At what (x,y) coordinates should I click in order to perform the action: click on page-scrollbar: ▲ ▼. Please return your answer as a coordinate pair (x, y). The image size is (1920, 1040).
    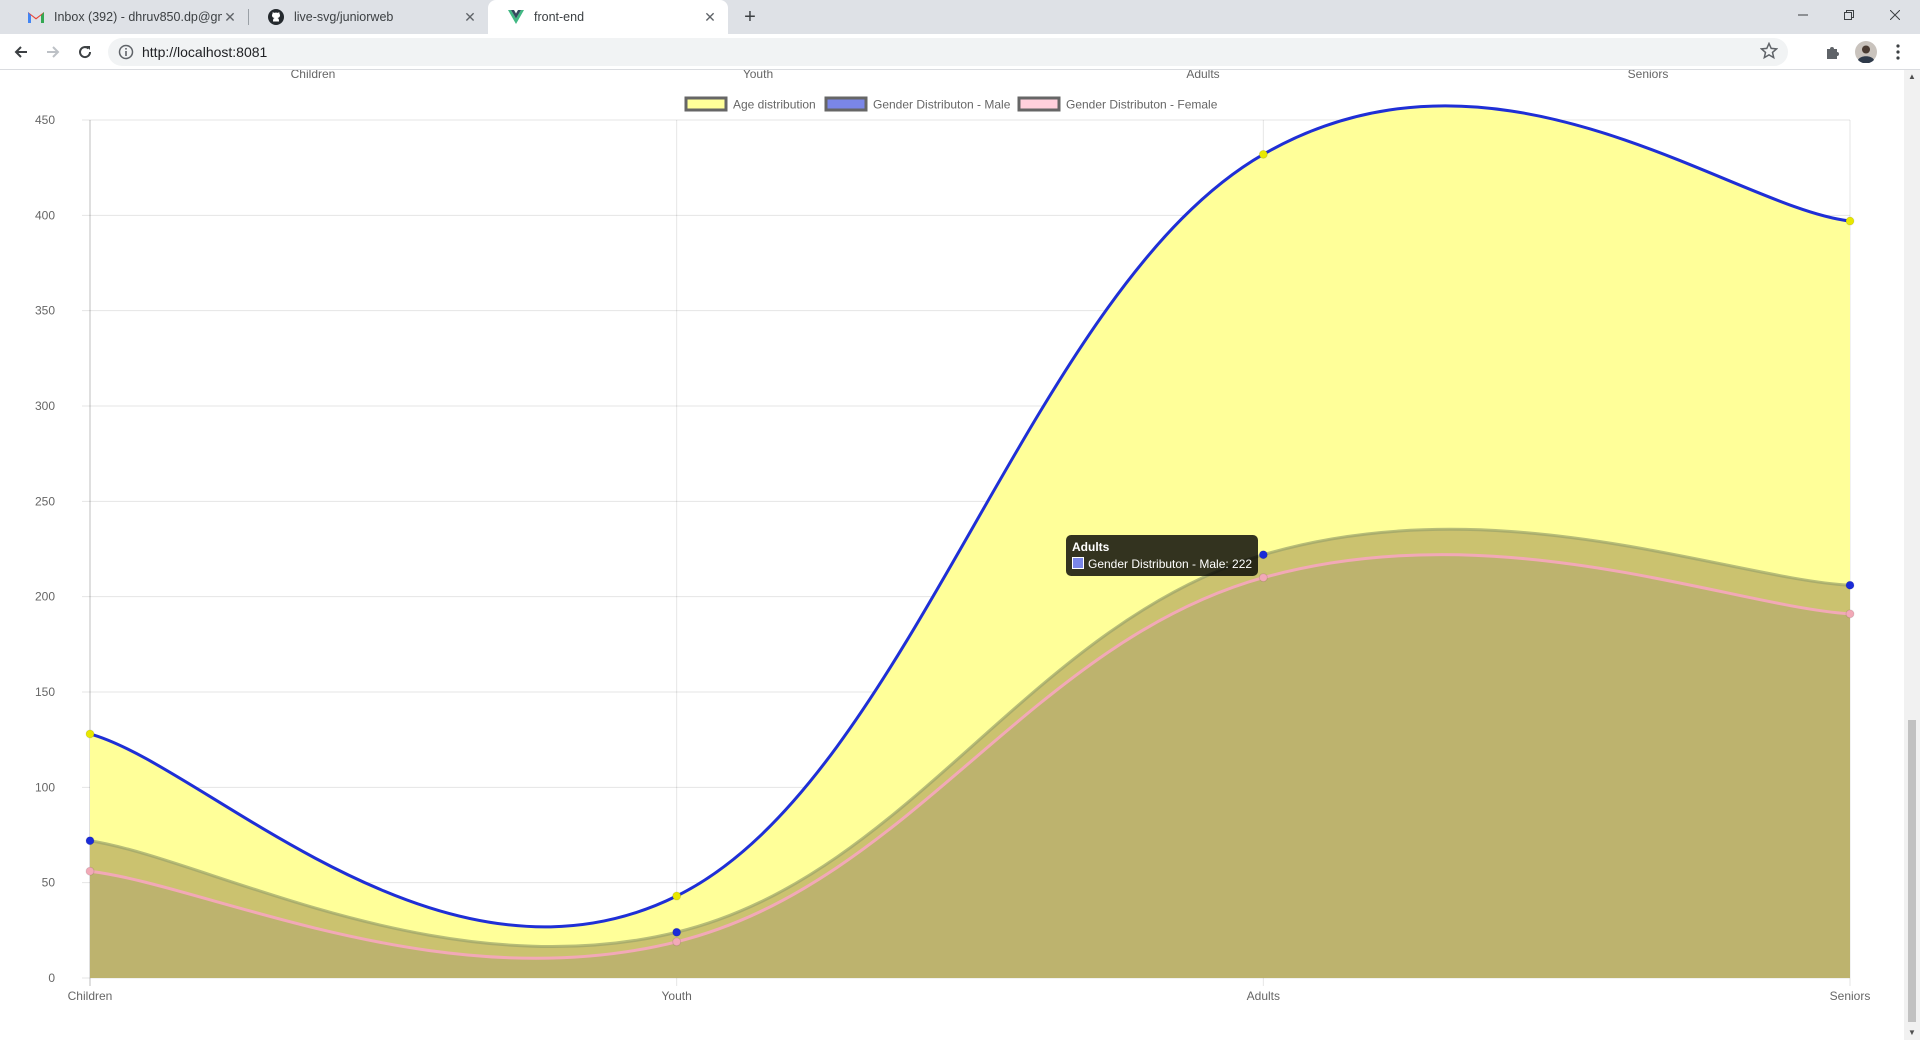
    Looking at the image, I should click on (1912, 555).